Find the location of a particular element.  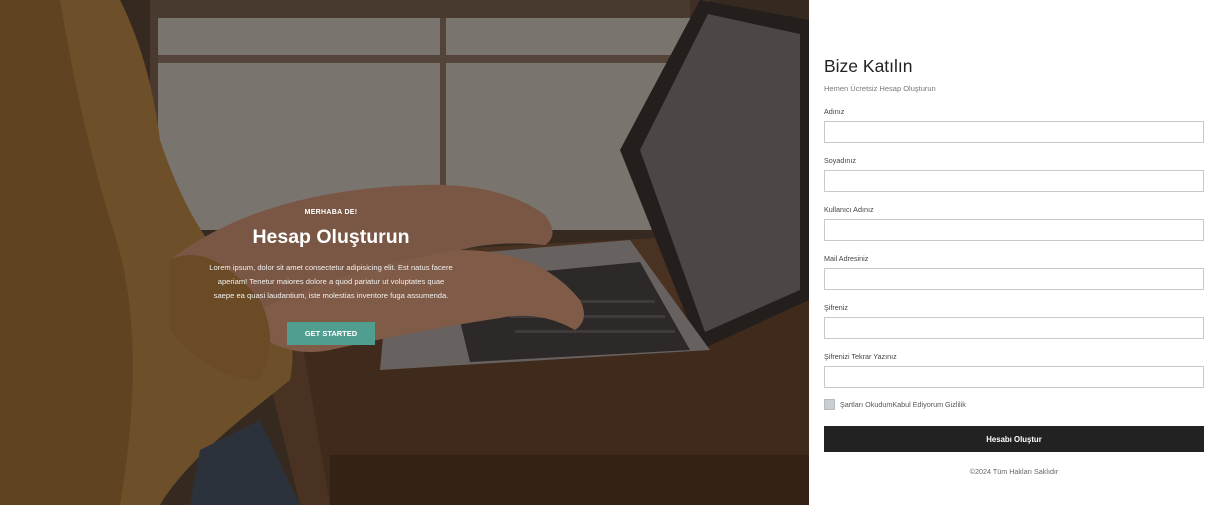

password-label: Şifreniz is located at coordinates (836, 307).